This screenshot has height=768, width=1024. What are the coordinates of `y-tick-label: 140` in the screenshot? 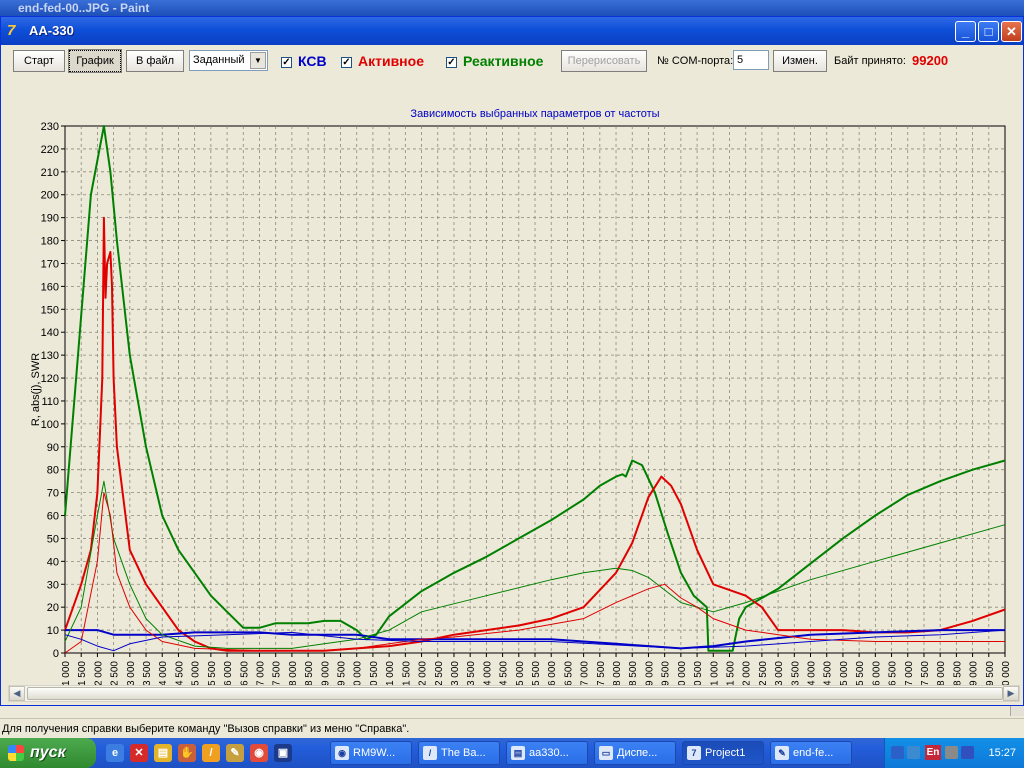 It's located at (50, 333).